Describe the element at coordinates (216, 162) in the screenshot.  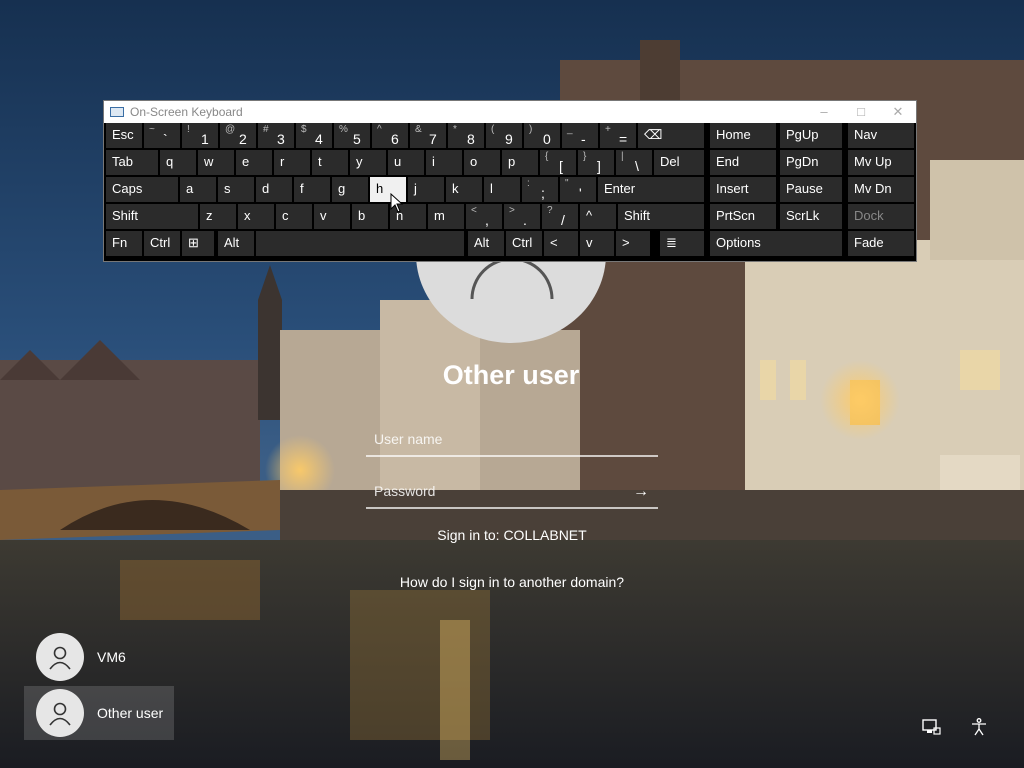
I see `key-w: w` at that location.